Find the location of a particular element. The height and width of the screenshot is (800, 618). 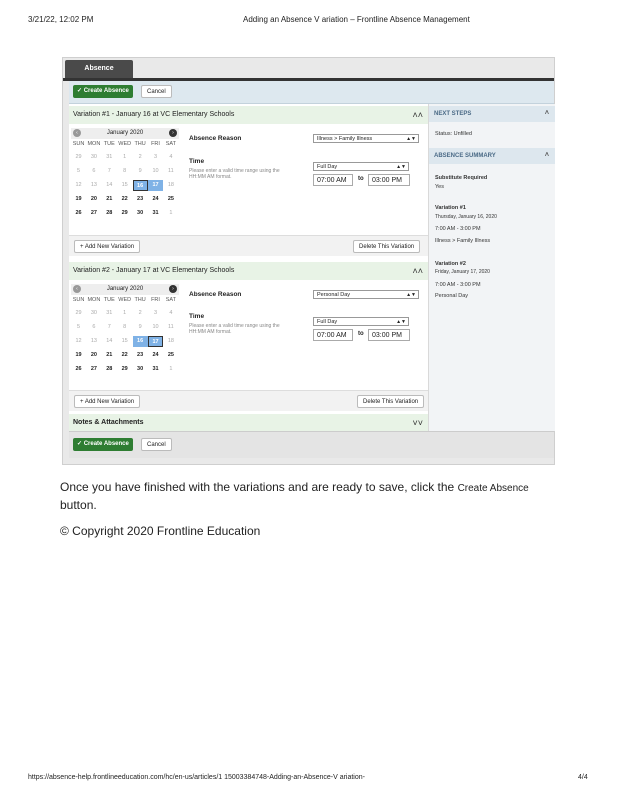

absence-summary-header: ABSENCE SUMMARY ˄ is located at coordinates (492, 156).